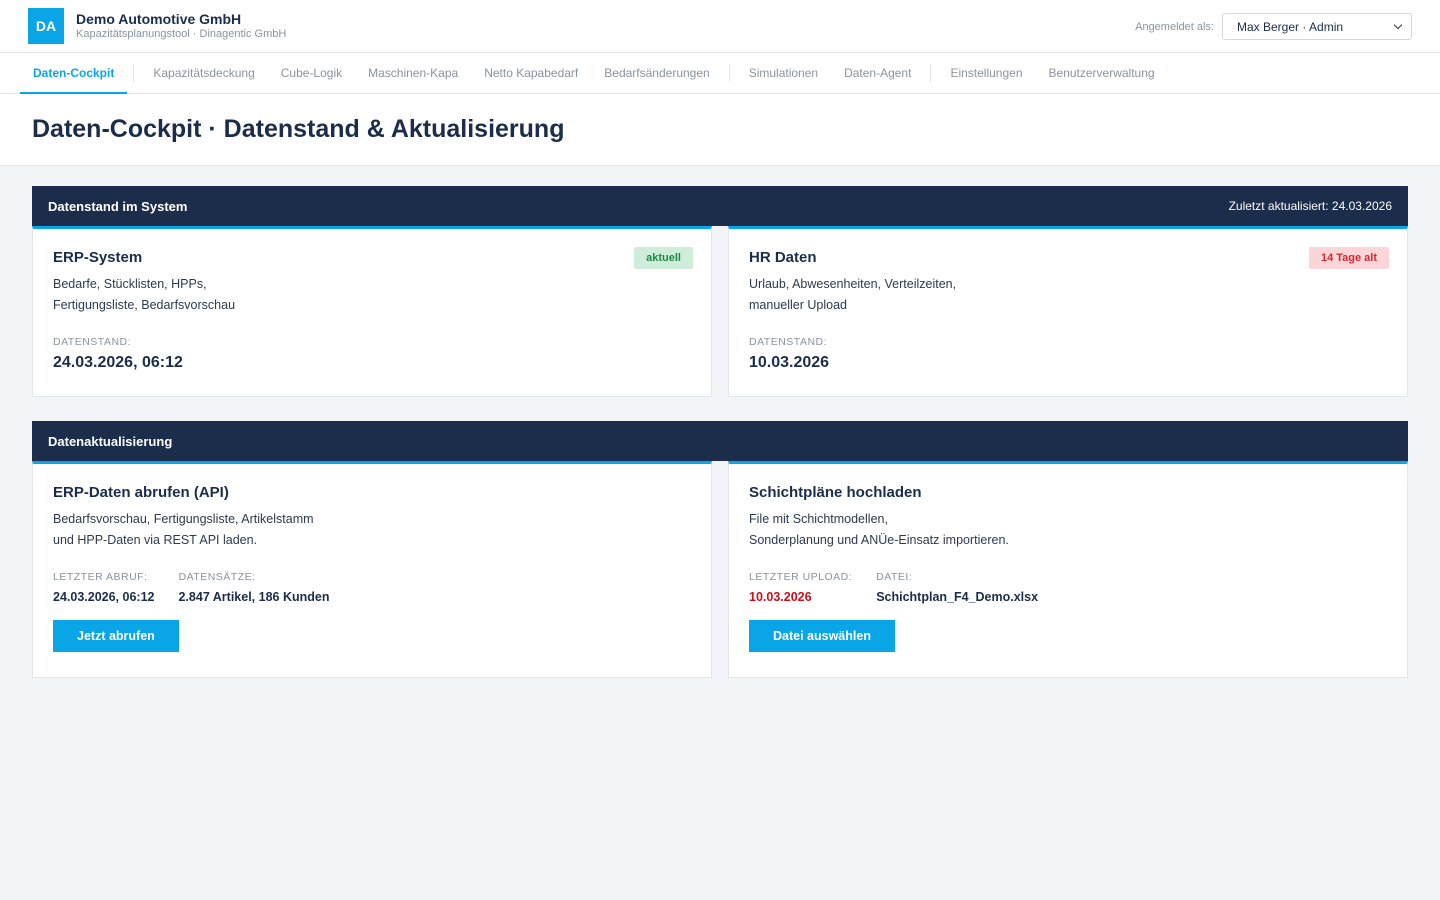 The image size is (1440, 900). I want to click on card-description-line: manueller Upload, so click(798, 305).